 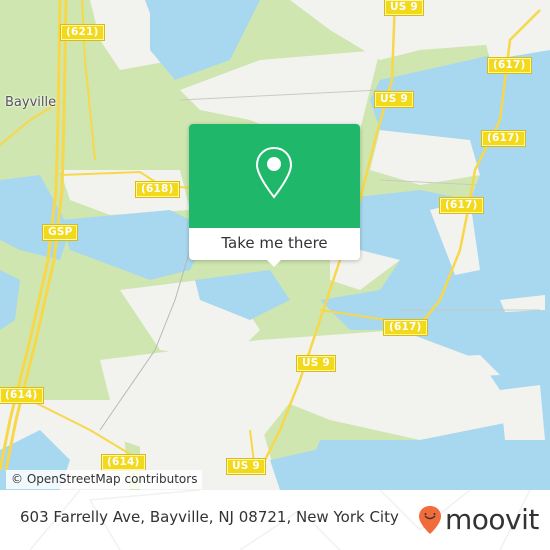 I want to click on map-attribution: © OpenStreetMap contributors, so click(x=104, y=479).